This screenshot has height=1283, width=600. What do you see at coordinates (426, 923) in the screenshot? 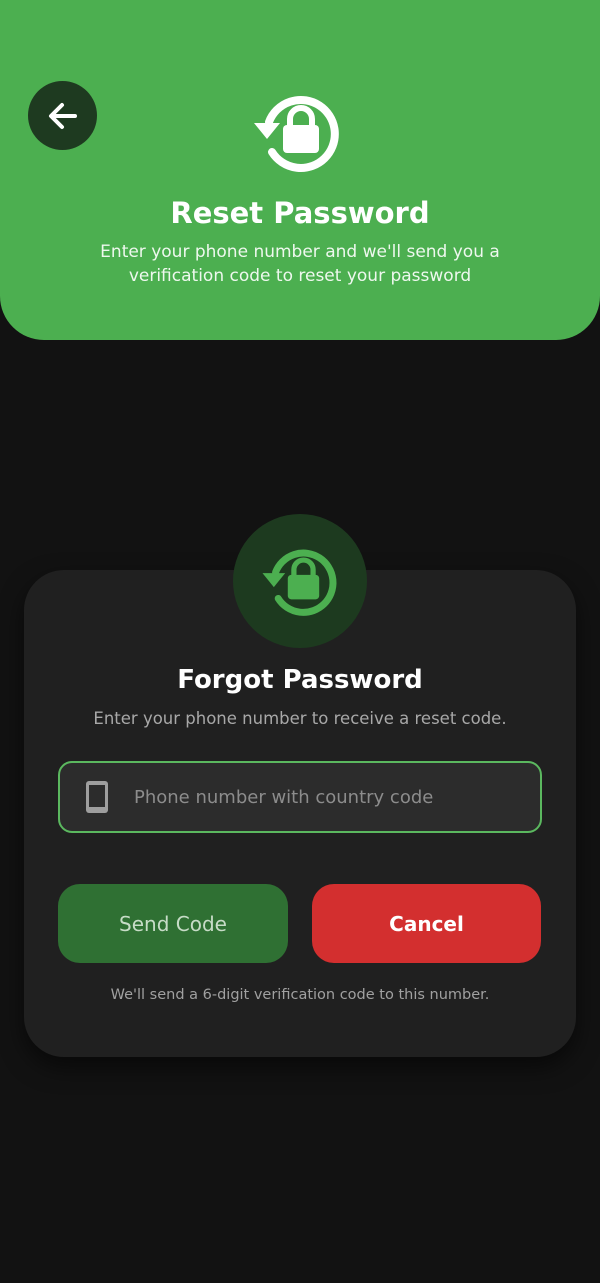
I see `cancel-button: Cancel` at bounding box center [426, 923].